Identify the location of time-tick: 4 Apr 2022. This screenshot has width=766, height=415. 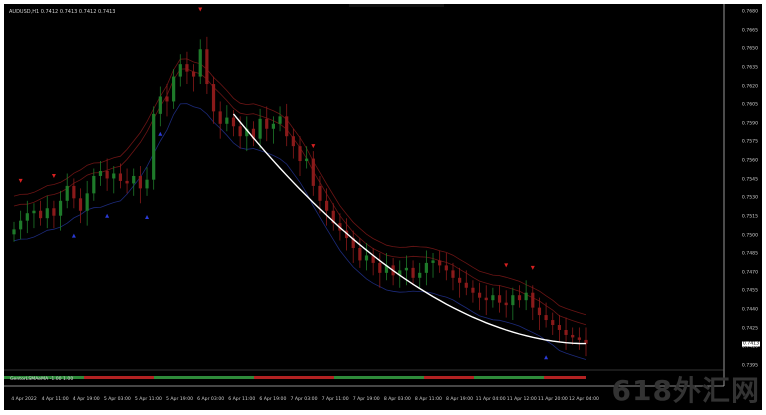
(24, 399).